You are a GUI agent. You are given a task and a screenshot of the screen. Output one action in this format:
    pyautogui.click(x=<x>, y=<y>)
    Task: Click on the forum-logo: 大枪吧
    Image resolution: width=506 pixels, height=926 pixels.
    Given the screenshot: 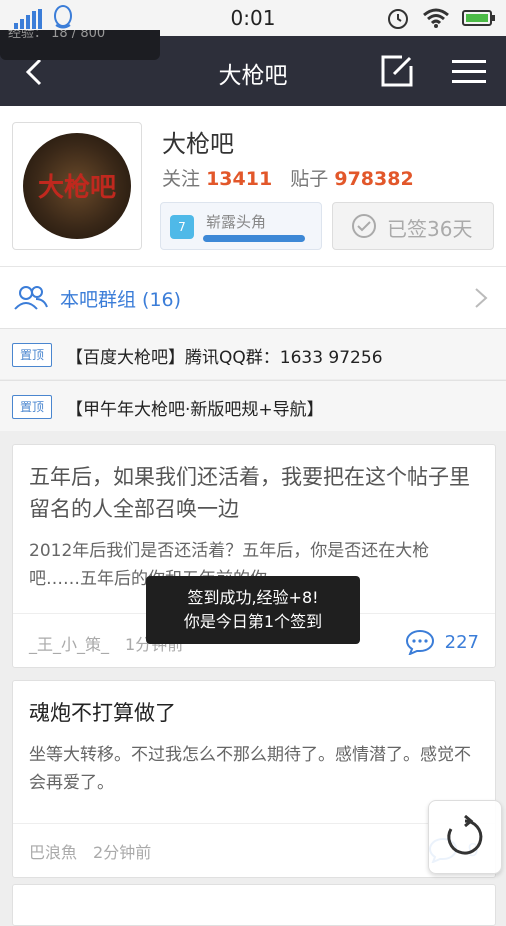 What is the action you would take?
    pyautogui.click(x=77, y=186)
    